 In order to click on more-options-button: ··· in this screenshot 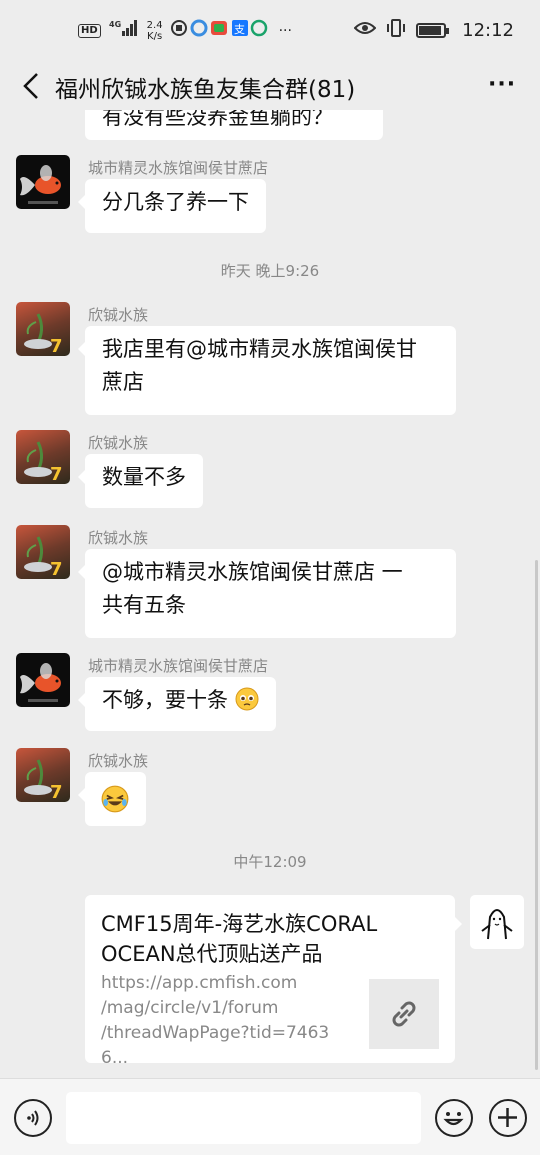, I will do `click(502, 84)`.